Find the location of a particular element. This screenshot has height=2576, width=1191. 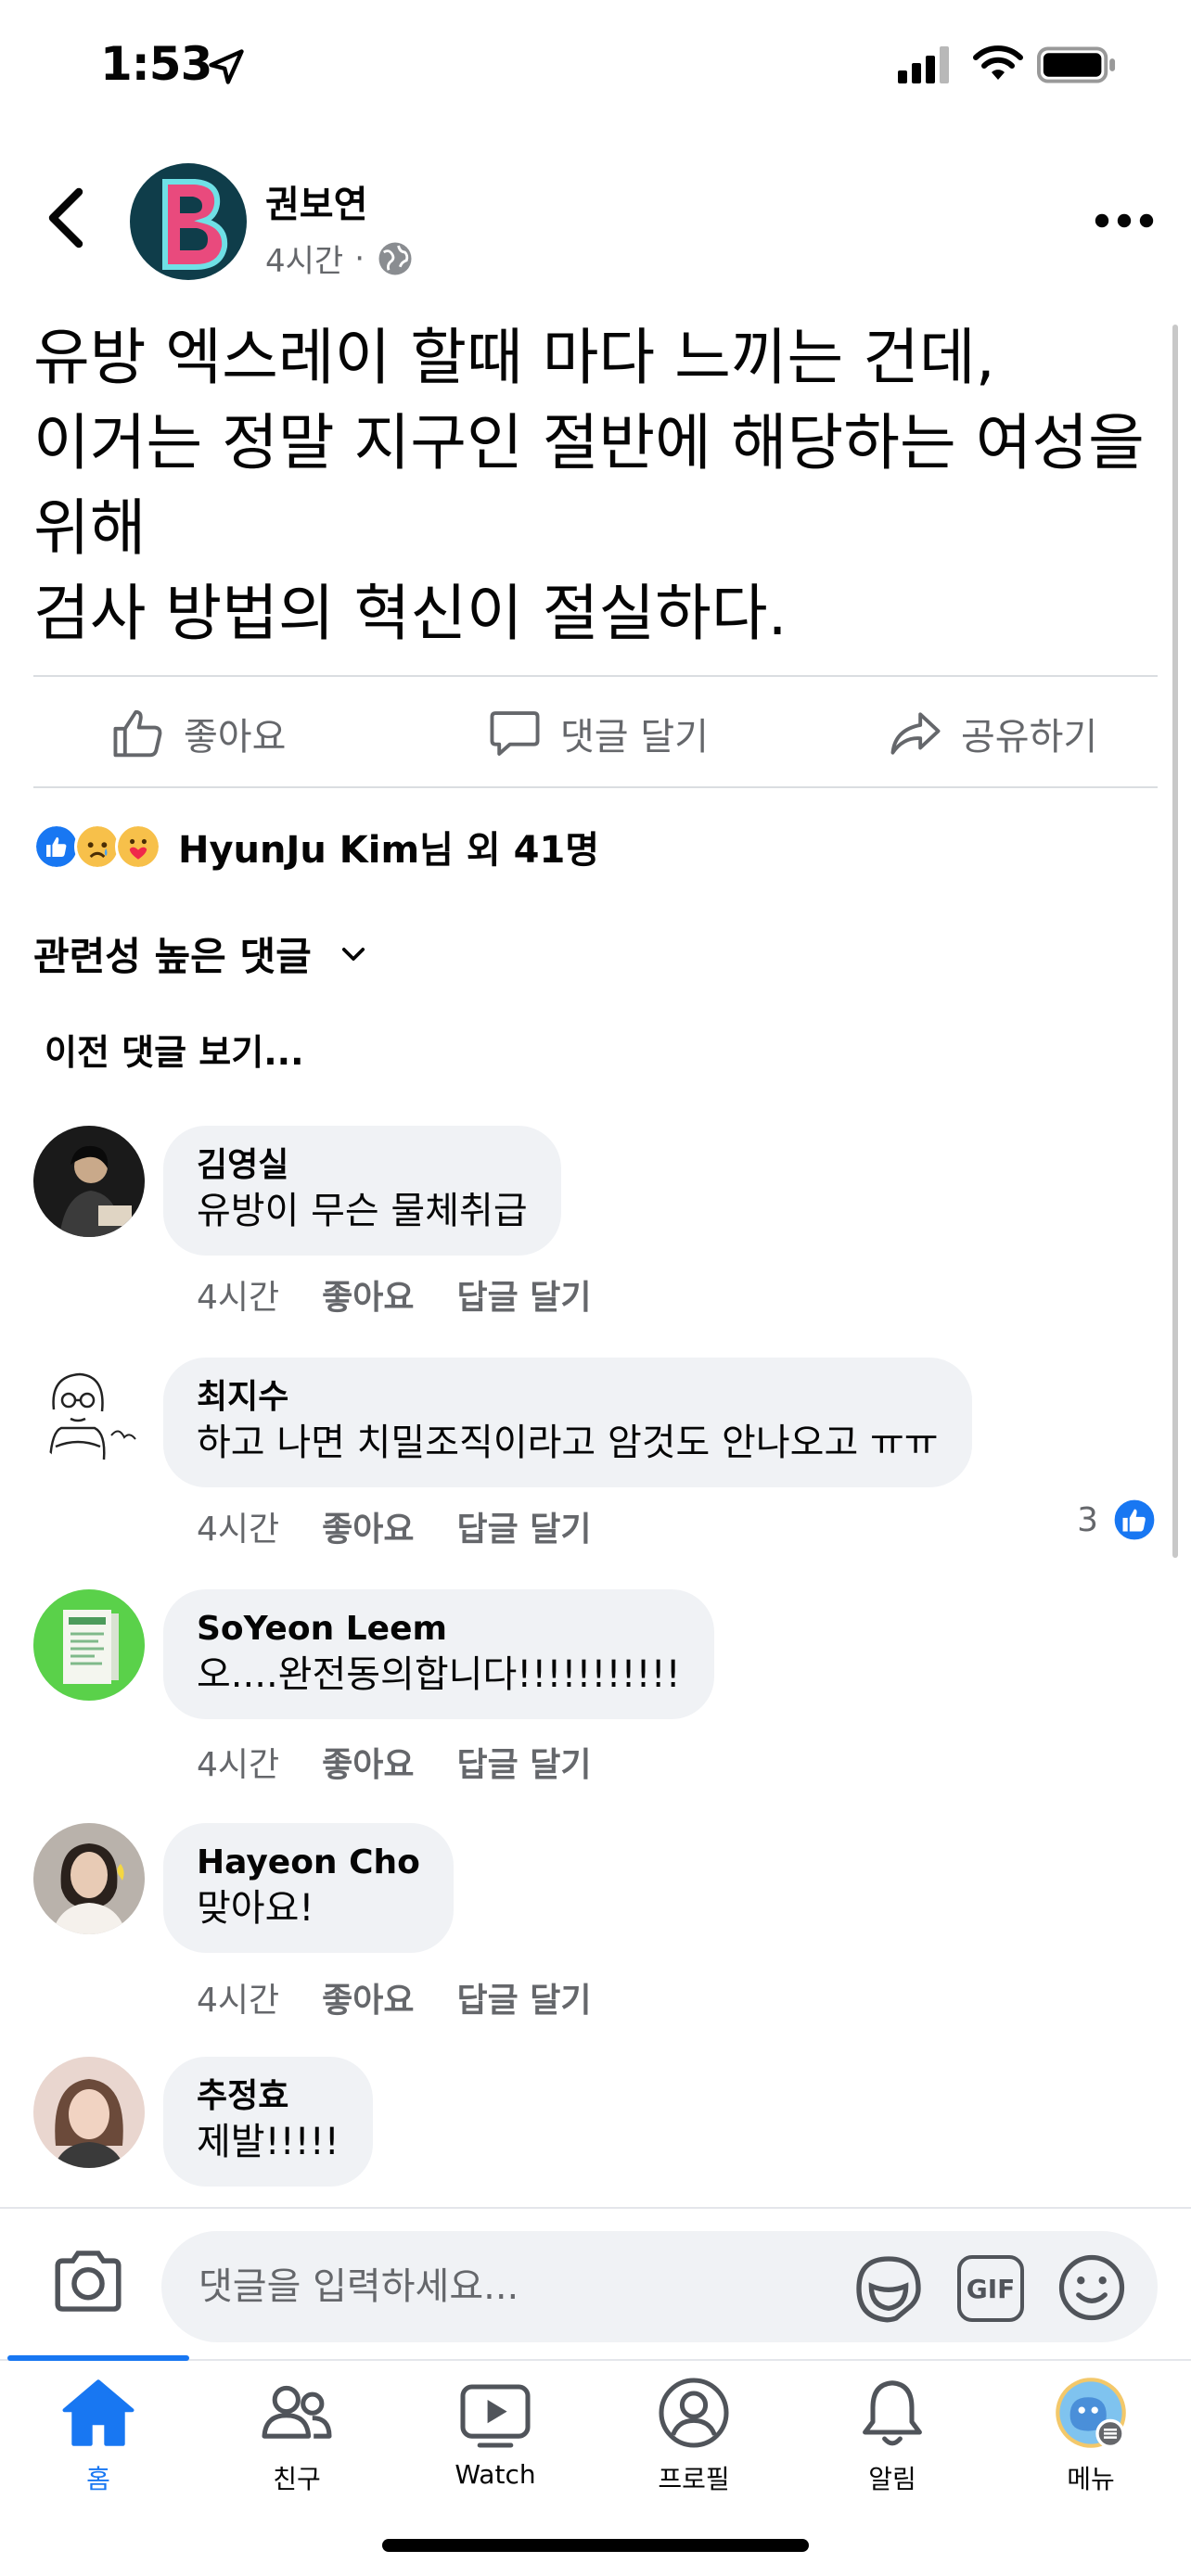

like-button: 좋아요 is located at coordinates (197, 733).